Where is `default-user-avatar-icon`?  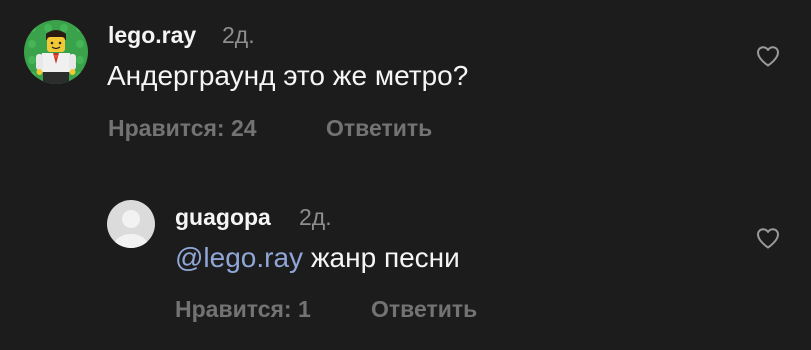
default-user-avatar-icon is located at coordinates (131, 224).